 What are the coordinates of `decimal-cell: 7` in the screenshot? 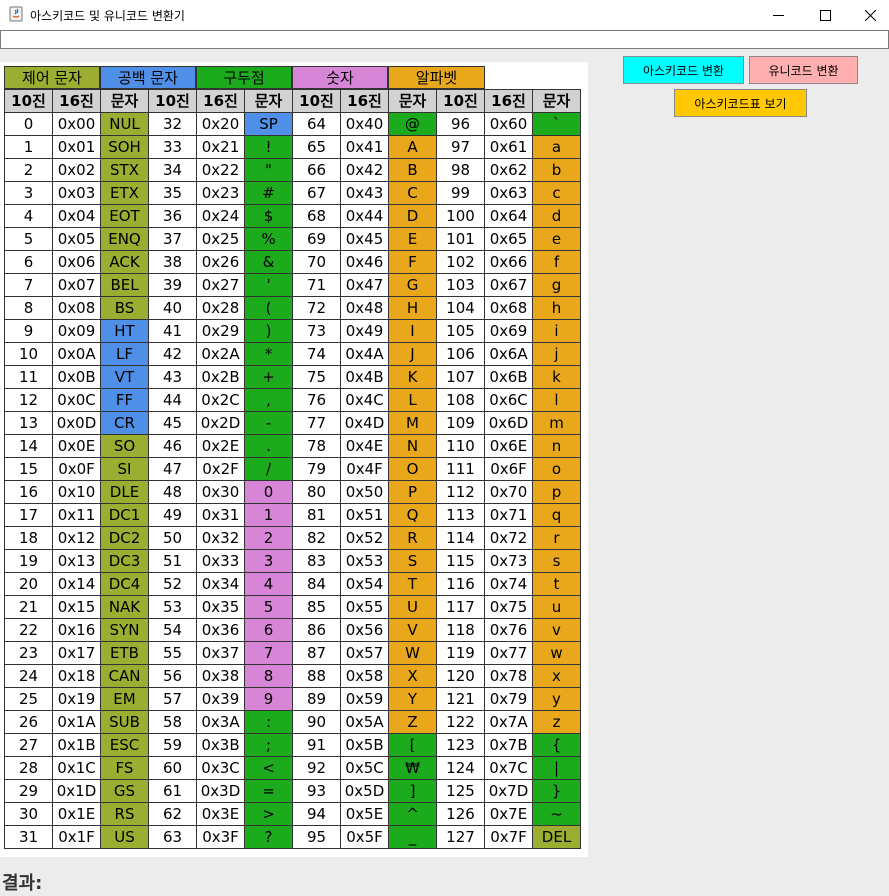 It's located at (28, 285).